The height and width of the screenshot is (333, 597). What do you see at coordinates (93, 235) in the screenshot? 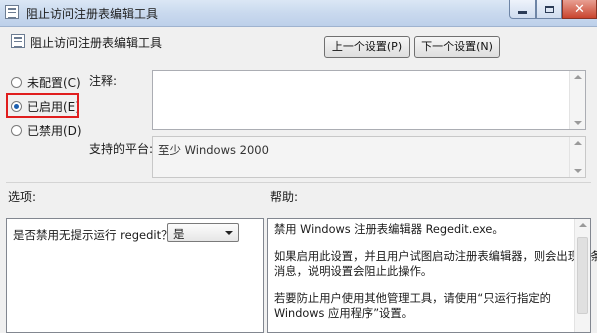
I see `option-question: 是否禁用无提示运行 regedit？` at bounding box center [93, 235].